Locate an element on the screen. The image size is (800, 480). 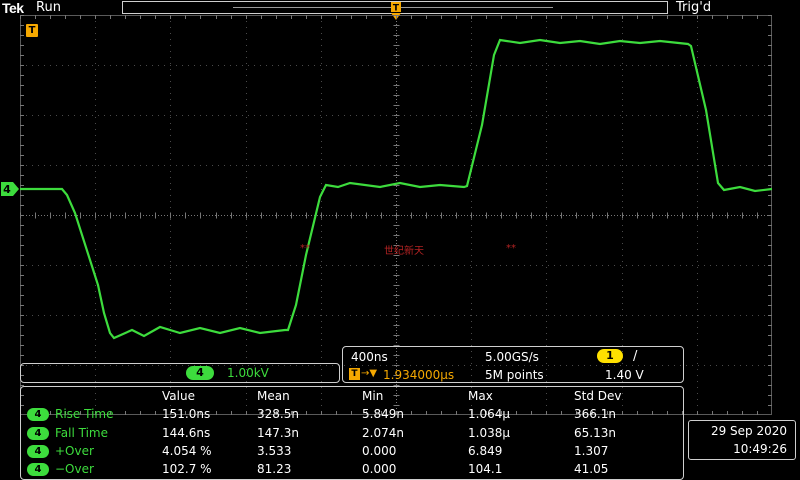
fall-time-value: 144.6ns is located at coordinates (186, 433).